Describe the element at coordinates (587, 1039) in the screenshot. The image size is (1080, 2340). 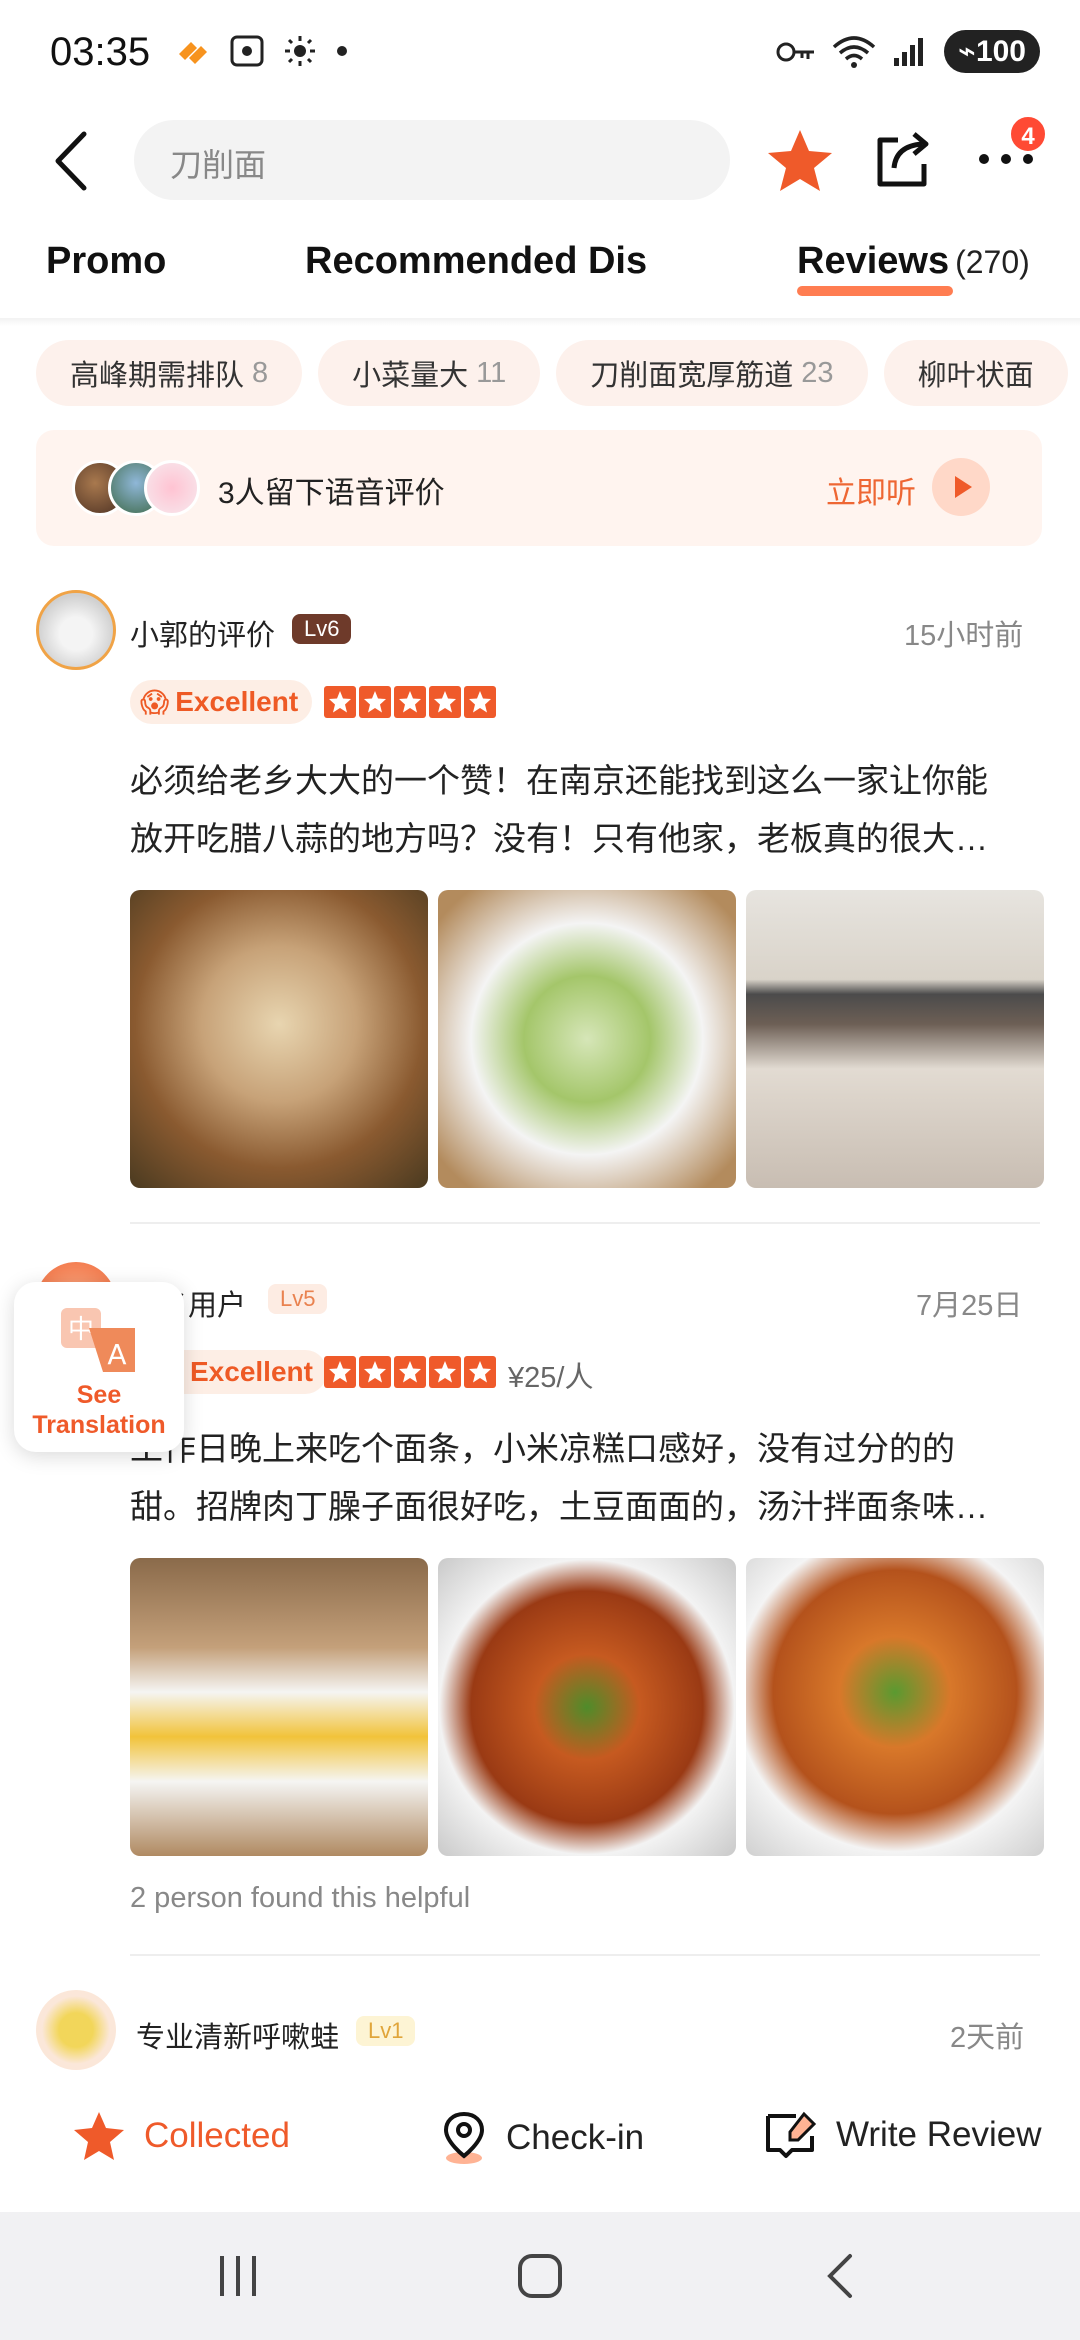
I see `review-photo-side-dish` at that location.